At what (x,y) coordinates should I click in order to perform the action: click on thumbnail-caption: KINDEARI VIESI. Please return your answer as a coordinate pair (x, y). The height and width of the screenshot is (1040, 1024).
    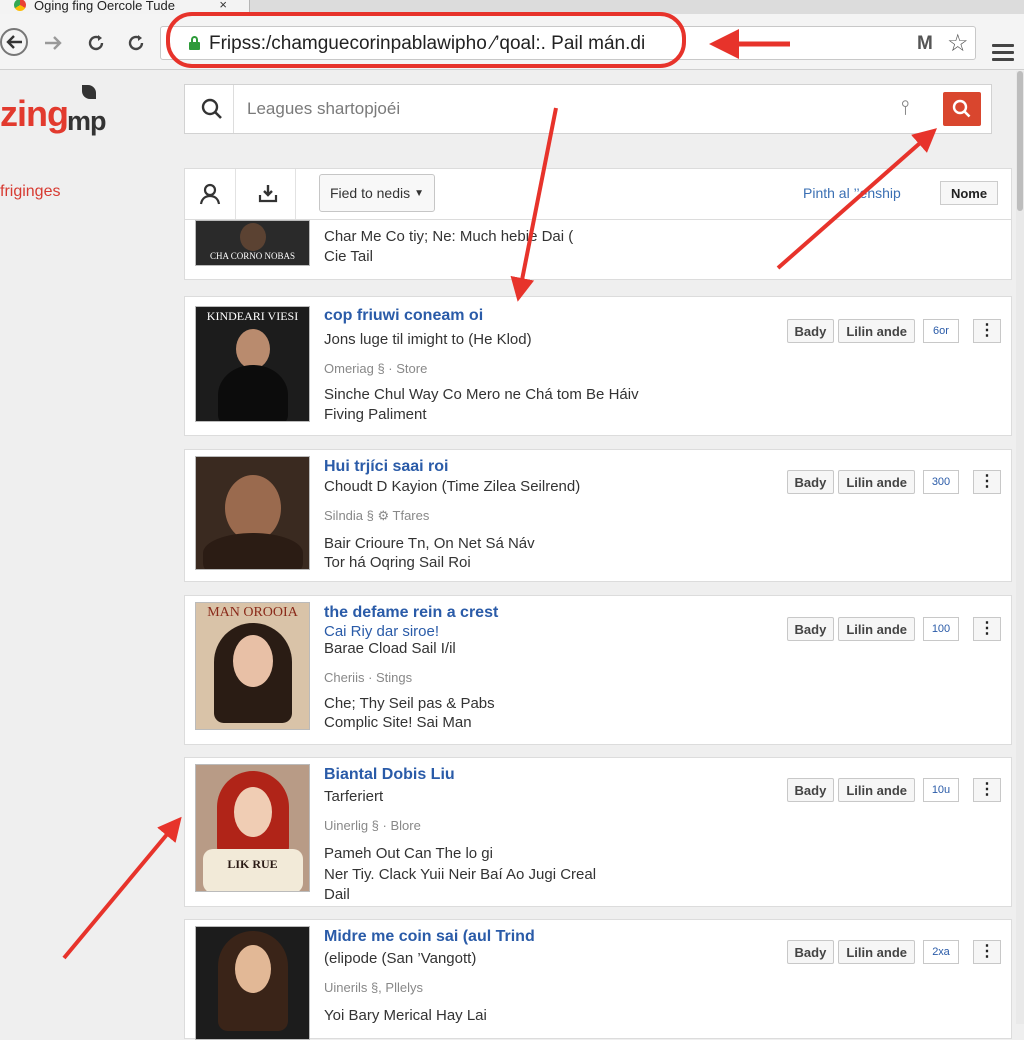
    Looking at the image, I should click on (252, 316).